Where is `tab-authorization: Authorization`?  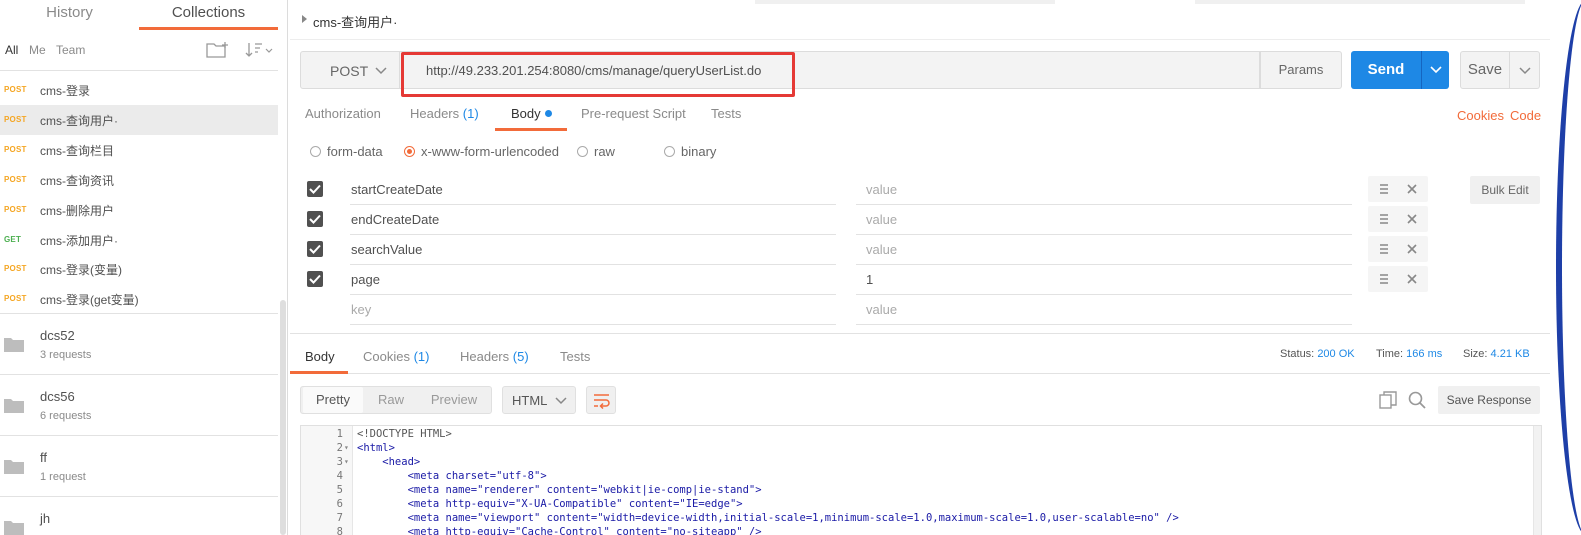
tab-authorization: Authorization is located at coordinates (343, 113).